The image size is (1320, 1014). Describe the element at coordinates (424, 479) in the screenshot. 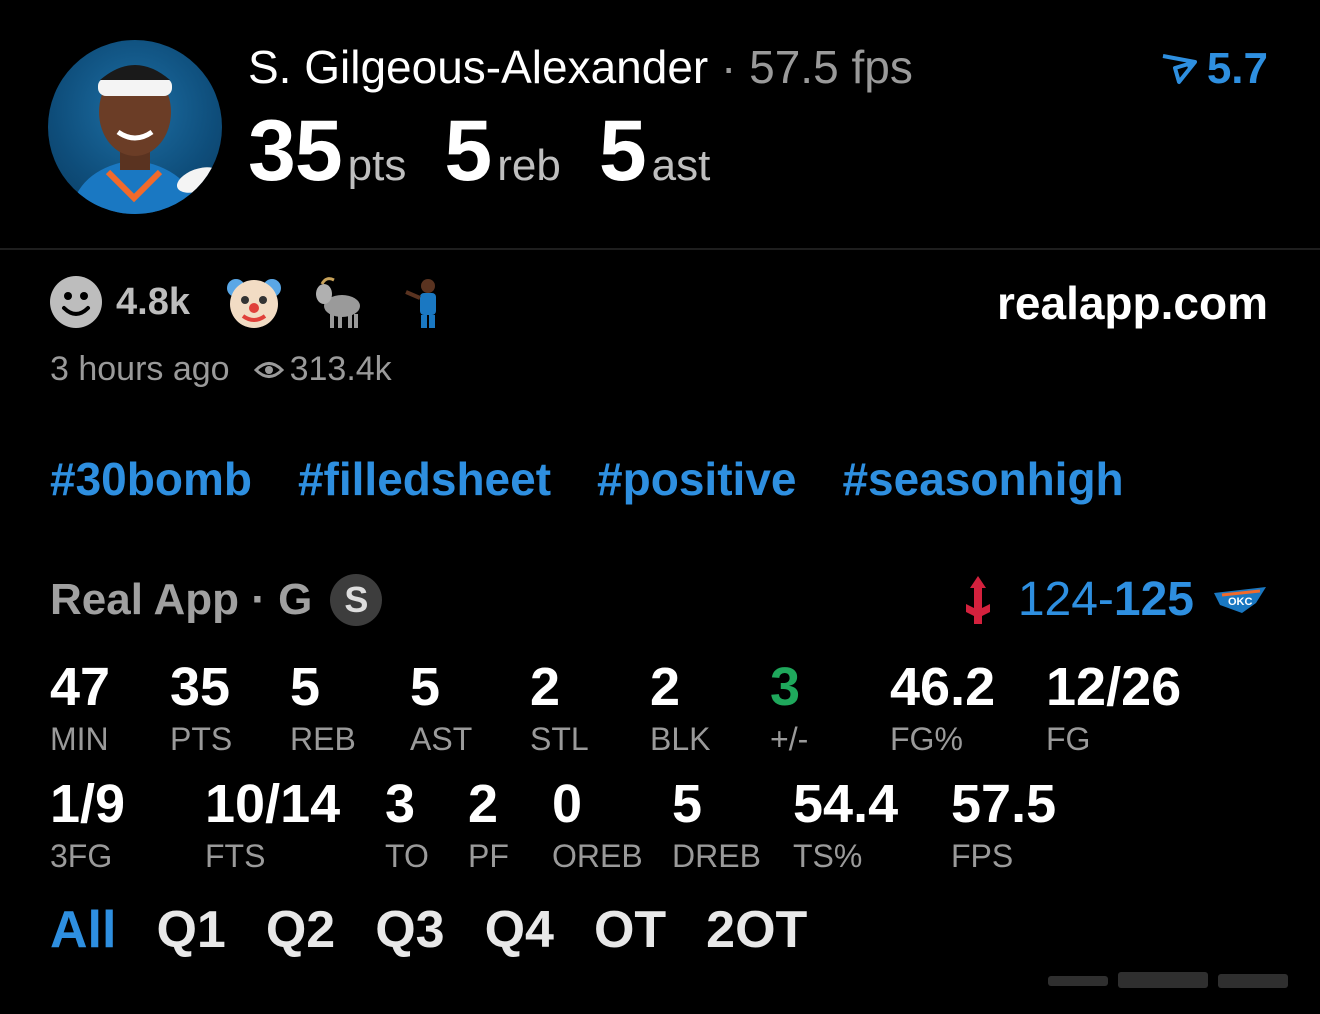

I see `hashtag: #filledsheet` at that location.